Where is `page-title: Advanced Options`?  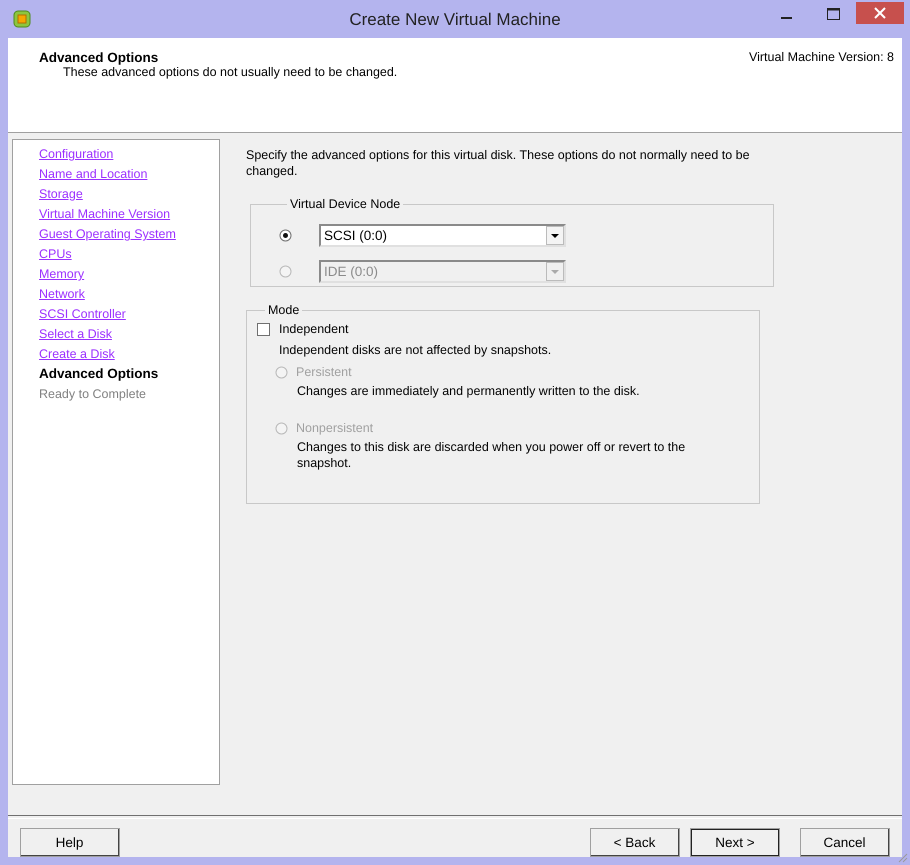
page-title: Advanced Options is located at coordinates (99, 57).